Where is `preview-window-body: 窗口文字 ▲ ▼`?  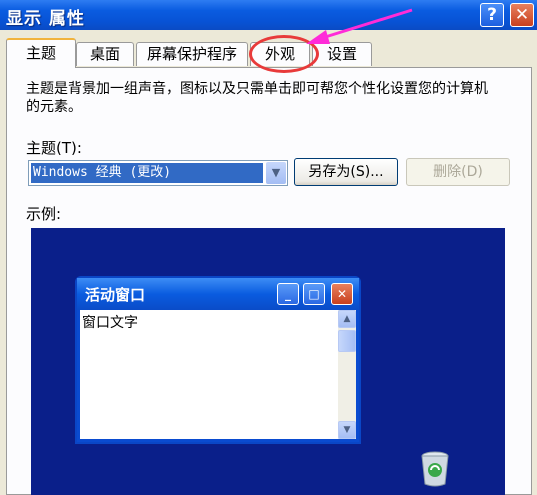 preview-window-body: 窗口文字 ▲ ▼ is located at coordinates (218, 374).